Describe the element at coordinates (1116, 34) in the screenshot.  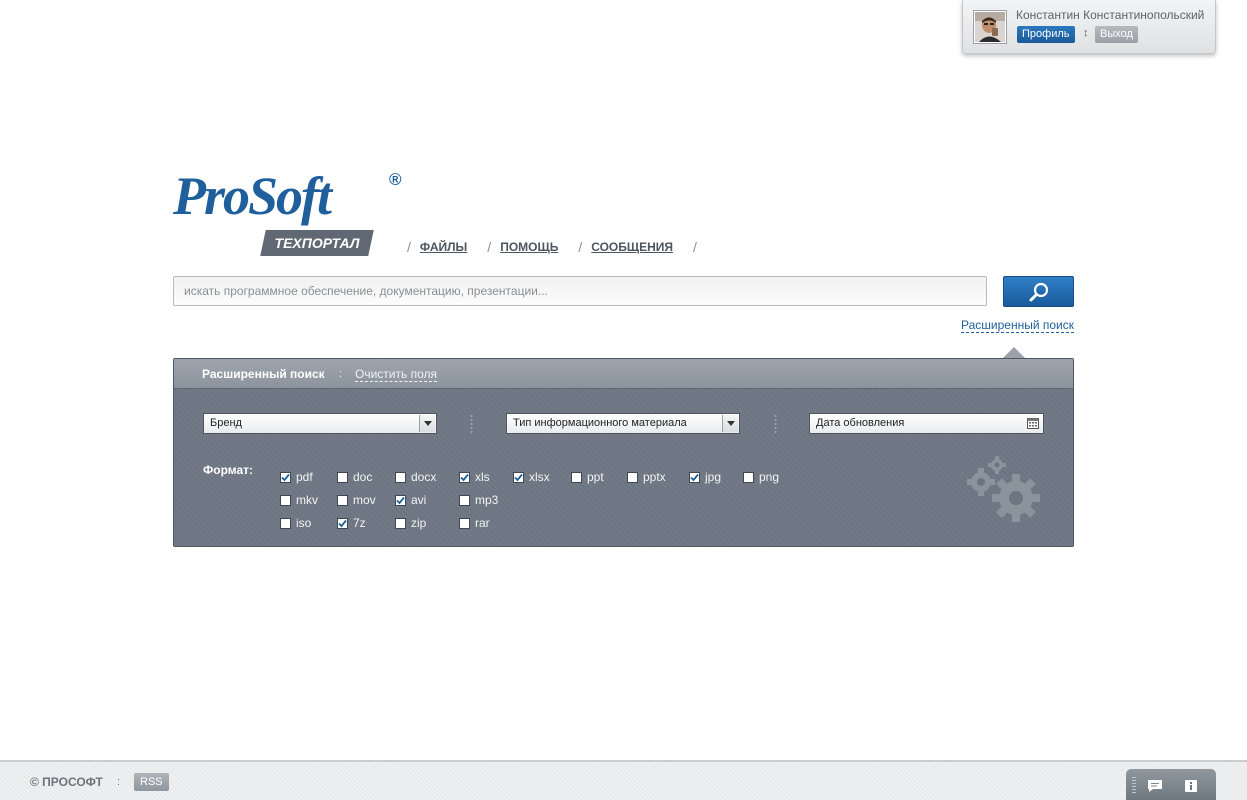
I see `logout-button: Выход` at that location.